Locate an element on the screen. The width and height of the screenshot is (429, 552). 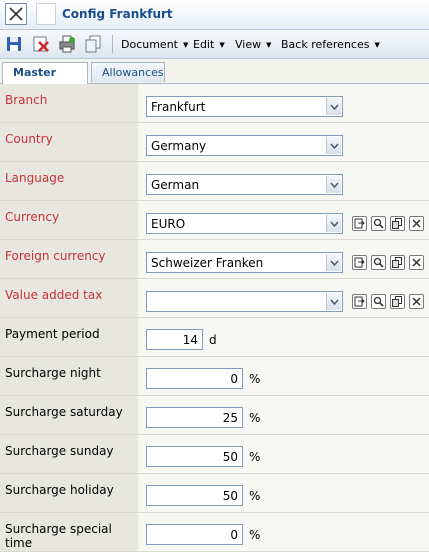
form-row-foreign-currency: Foreign currency Schweizer Franken is located at coordinates (214, 259).